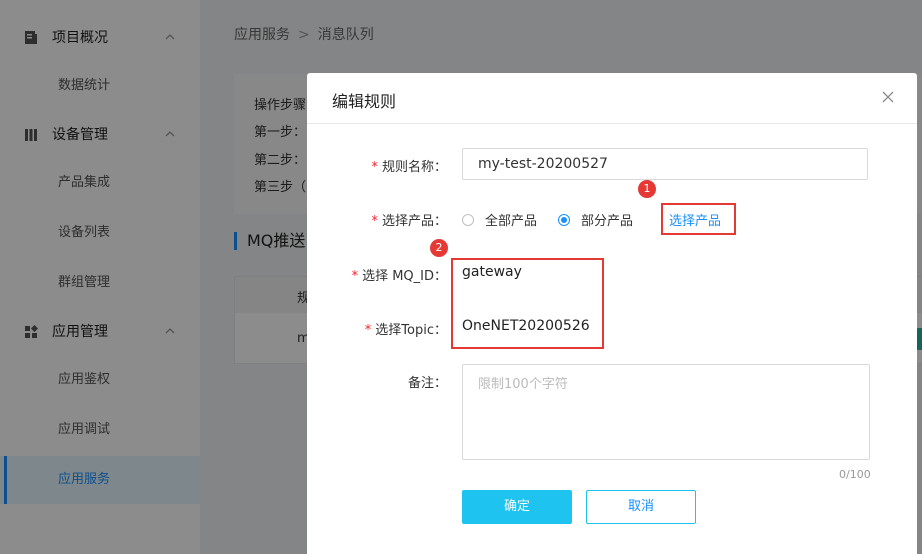  Describe the element at coordinates (364, 101) in the screenshot. I see `dialog-title: 编辑规则` at that location.